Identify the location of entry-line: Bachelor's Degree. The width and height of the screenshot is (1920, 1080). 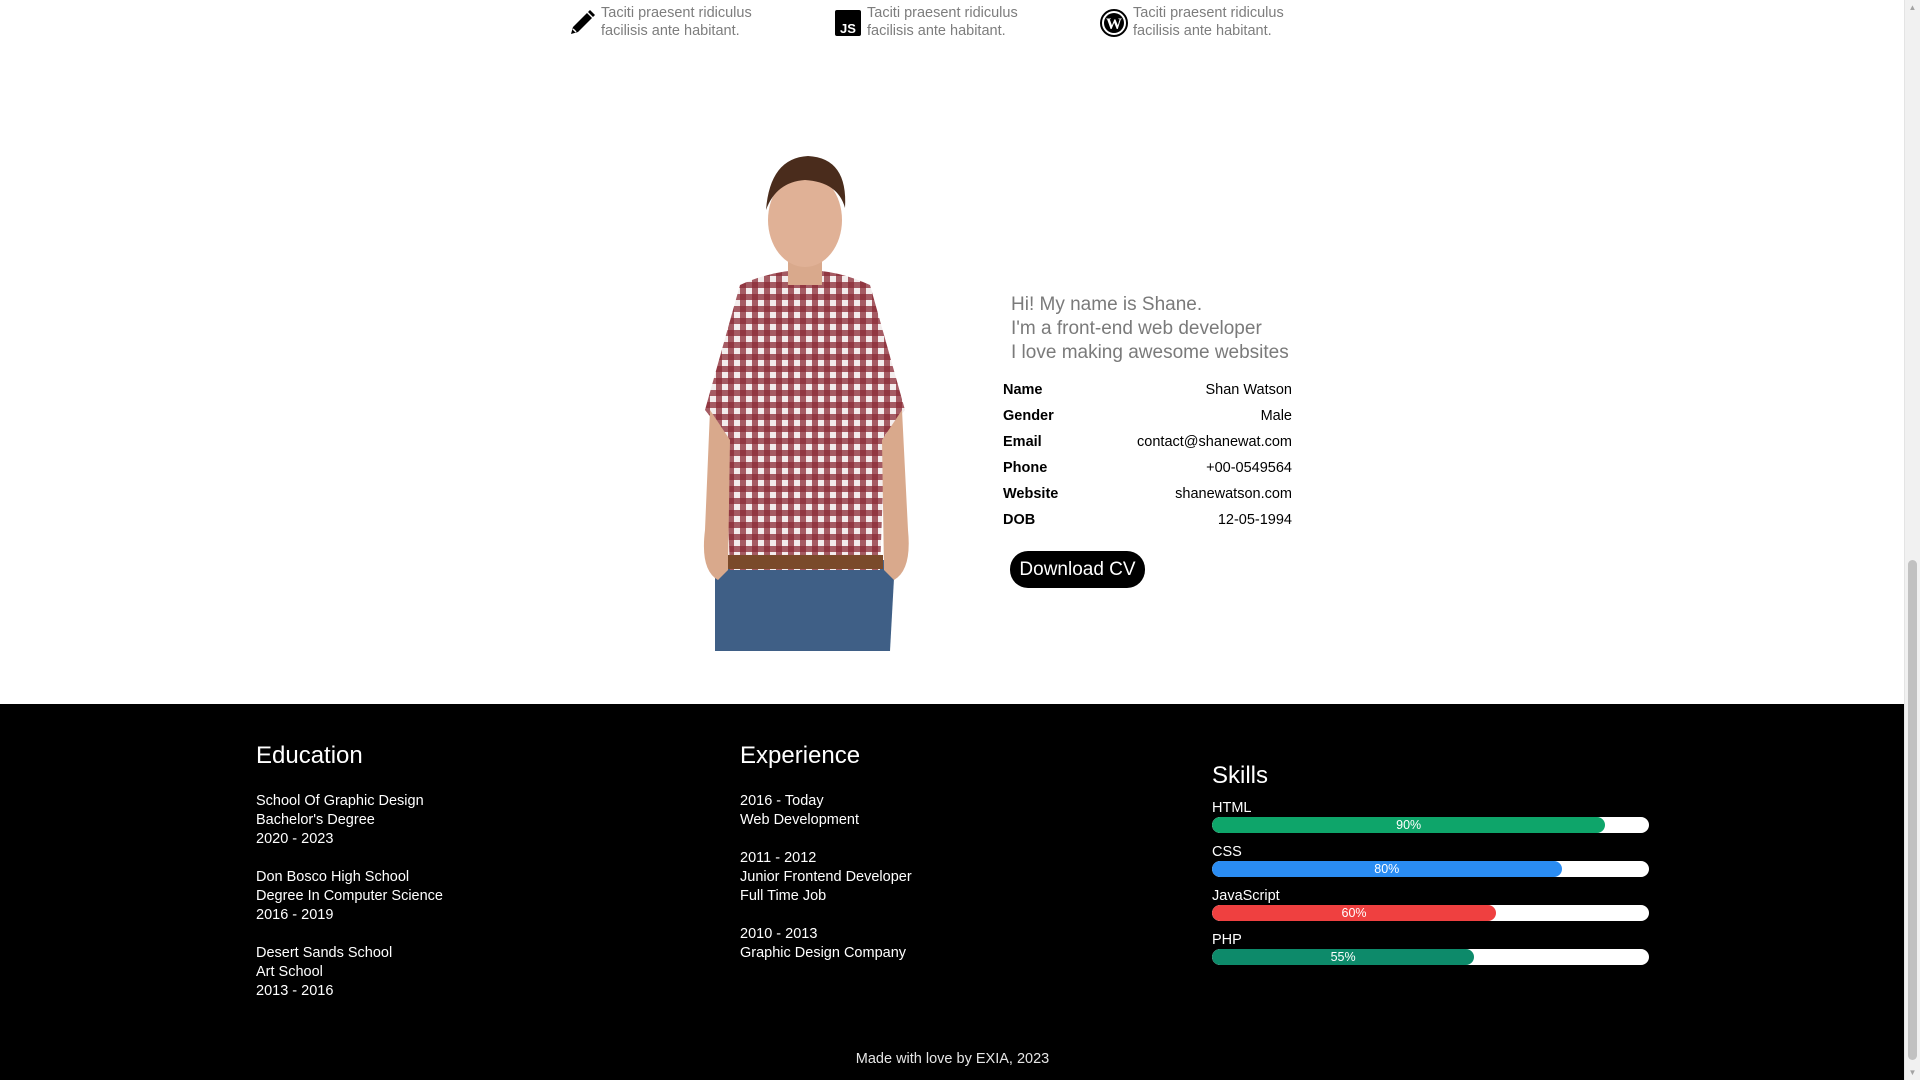
(315, 820).